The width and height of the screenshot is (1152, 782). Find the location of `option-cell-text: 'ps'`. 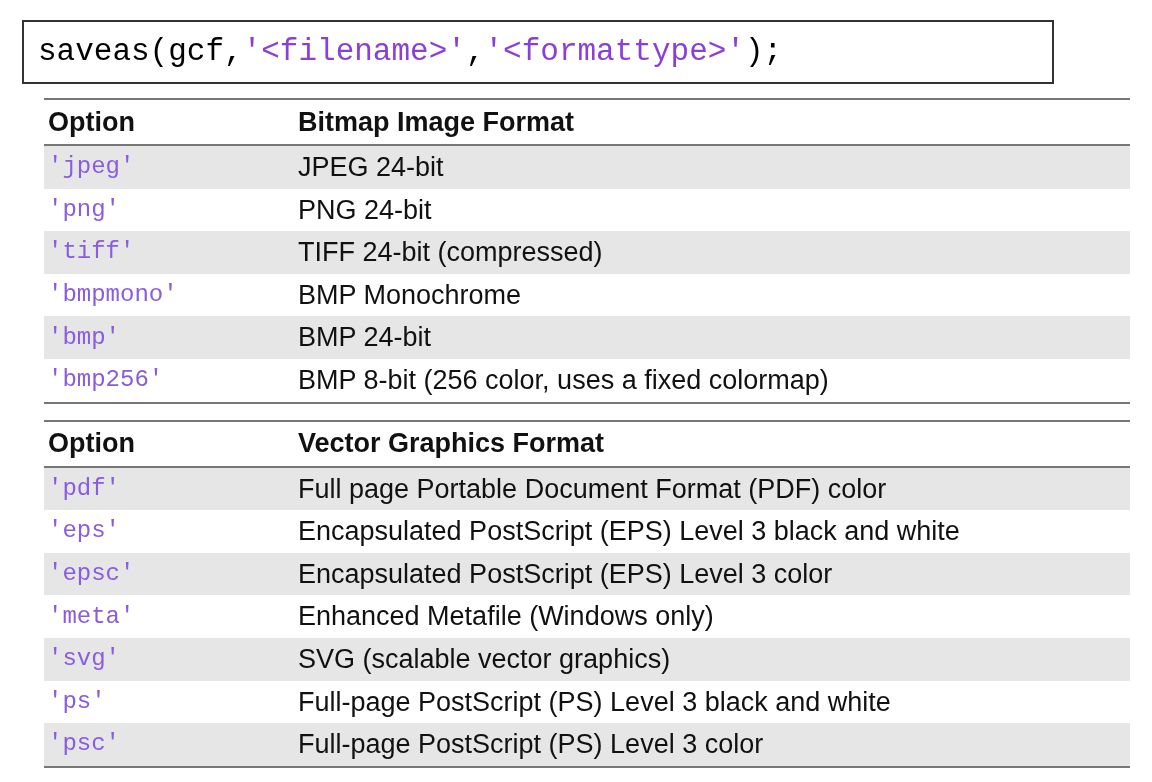

option-cell-text: 'ps' is located at coordinates (77, 701).